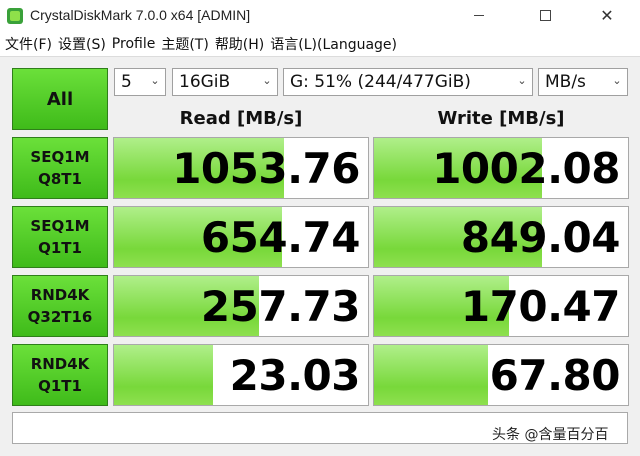  What do you see at coordinates (501, 118) in the screenshot?
I see `write-column-header: Write [MB/s]` at bounding box center [501, 118].